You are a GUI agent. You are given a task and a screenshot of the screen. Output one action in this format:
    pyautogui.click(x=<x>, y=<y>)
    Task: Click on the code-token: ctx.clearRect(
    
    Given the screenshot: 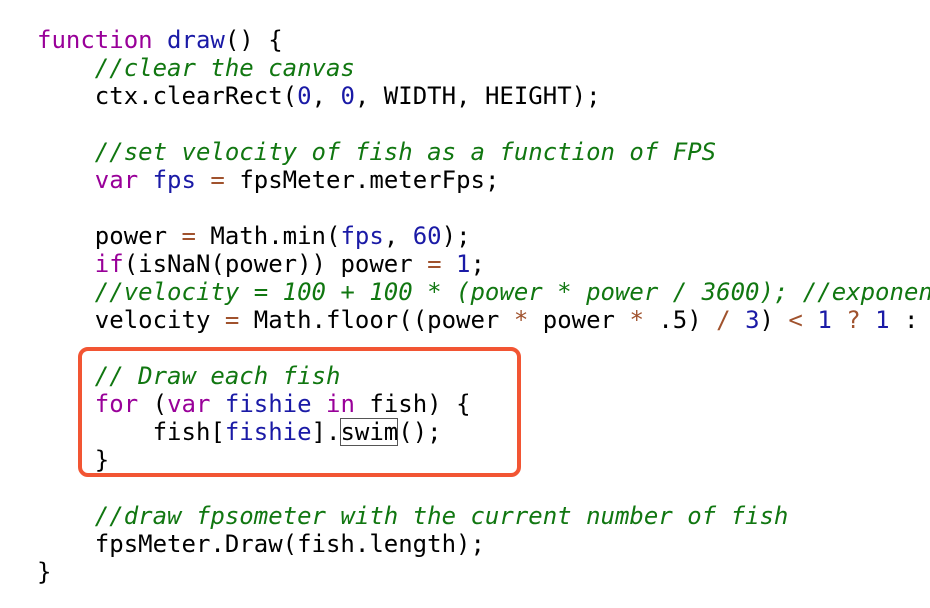 What is the action you would take?
    pyautogui.click(x=167, y=96)
    